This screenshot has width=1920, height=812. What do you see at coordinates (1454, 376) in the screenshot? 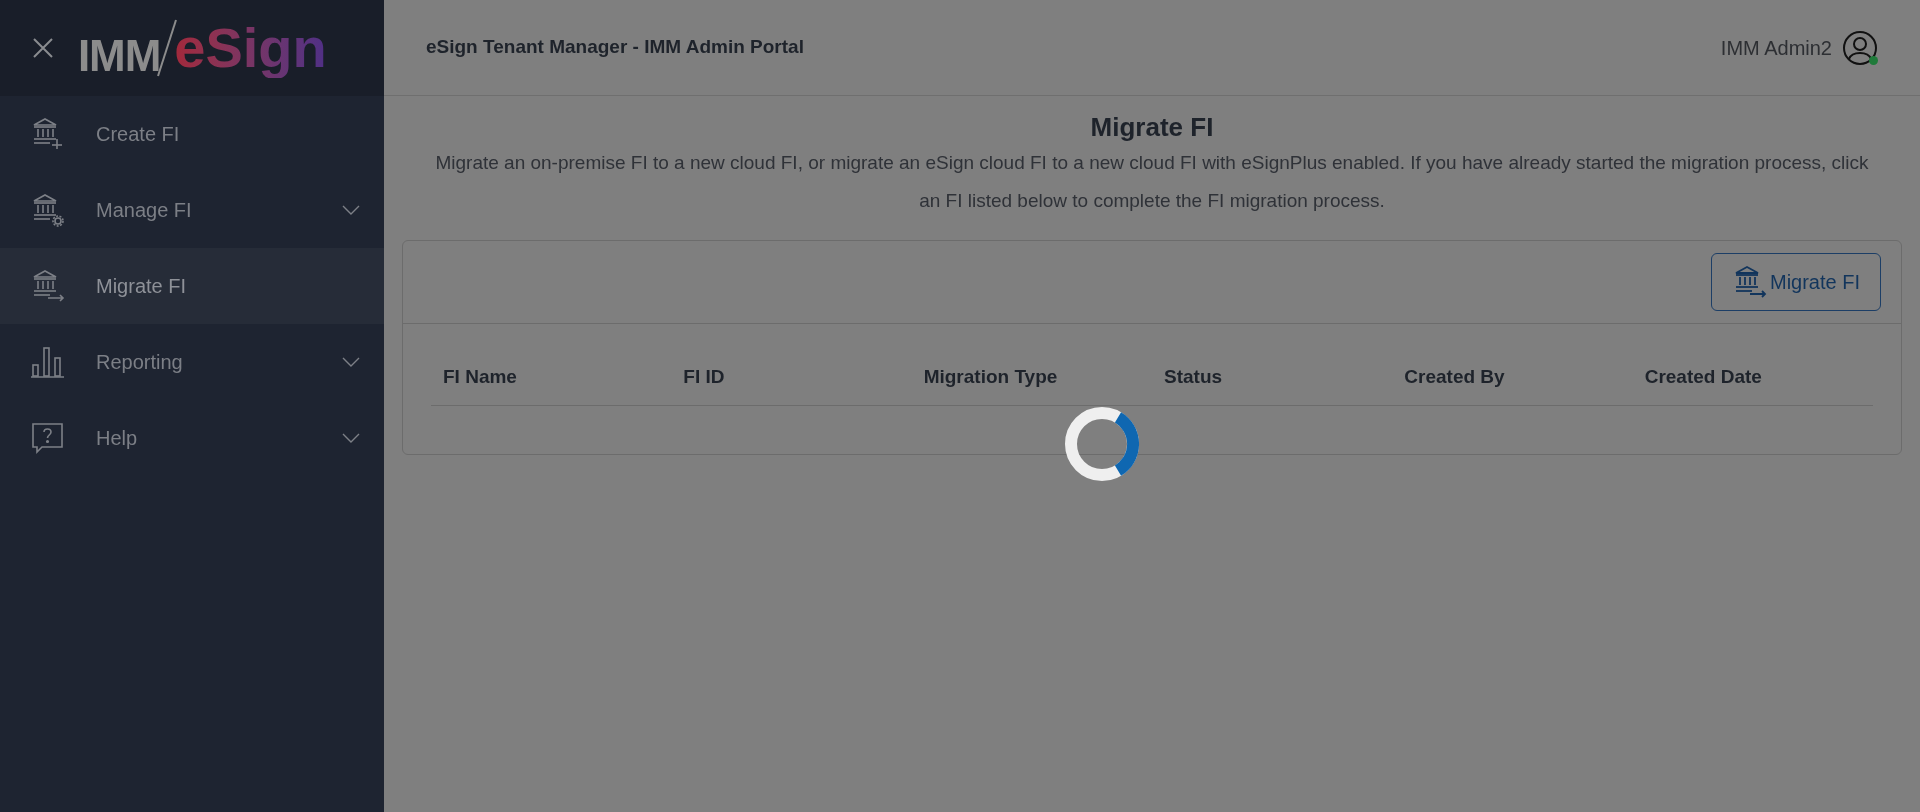
I see `column-header: Created By` at bounding box center [1454, 376].